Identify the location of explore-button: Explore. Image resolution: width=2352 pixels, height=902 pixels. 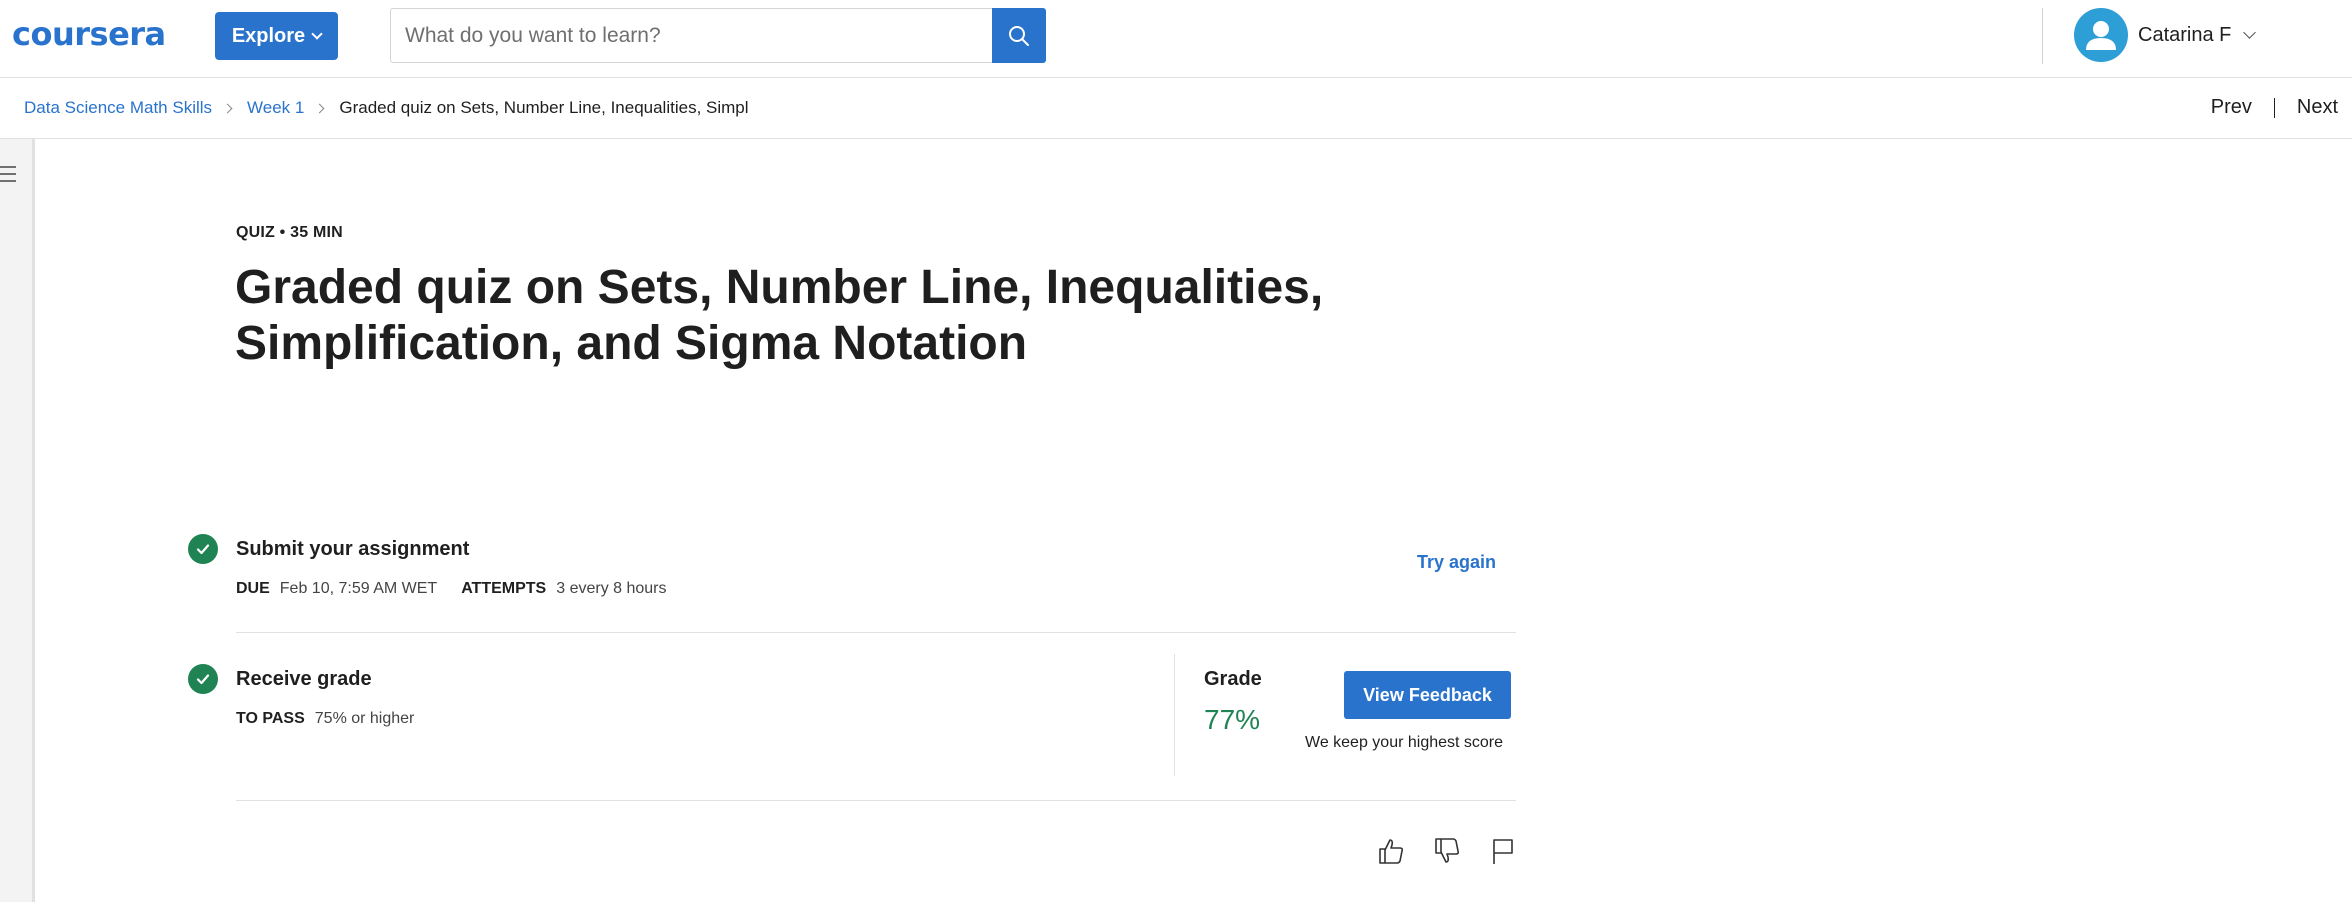
(276, 36).